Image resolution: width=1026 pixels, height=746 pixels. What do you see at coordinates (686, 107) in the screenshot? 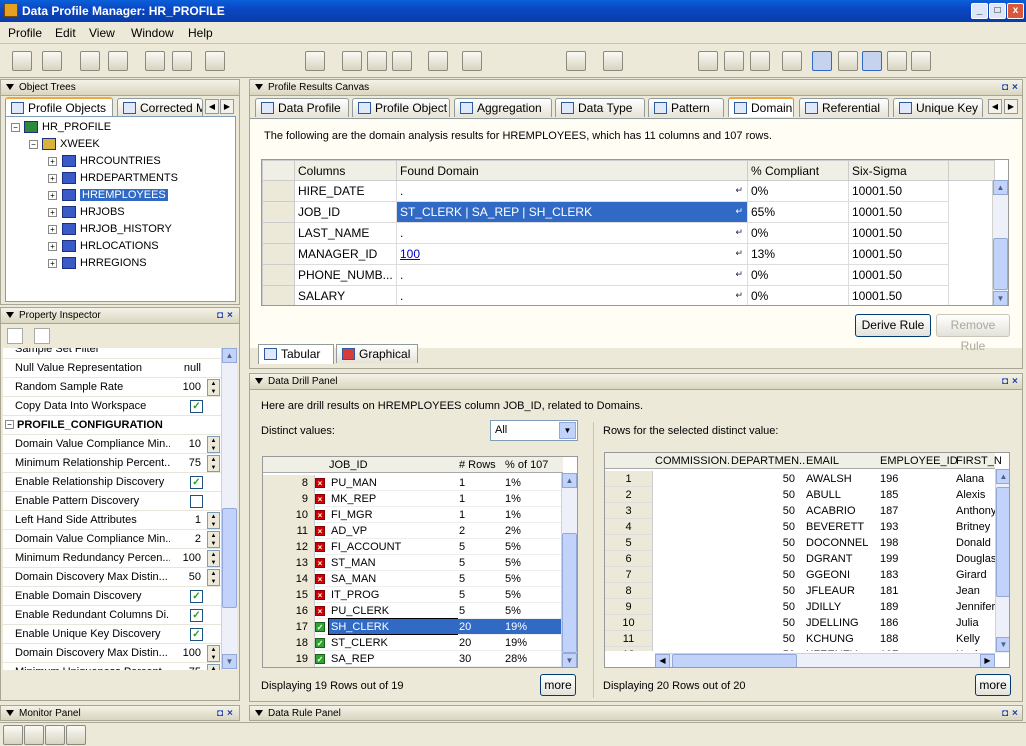
I see `tab-pattern: Pattern` at bounding box center [686, 107].